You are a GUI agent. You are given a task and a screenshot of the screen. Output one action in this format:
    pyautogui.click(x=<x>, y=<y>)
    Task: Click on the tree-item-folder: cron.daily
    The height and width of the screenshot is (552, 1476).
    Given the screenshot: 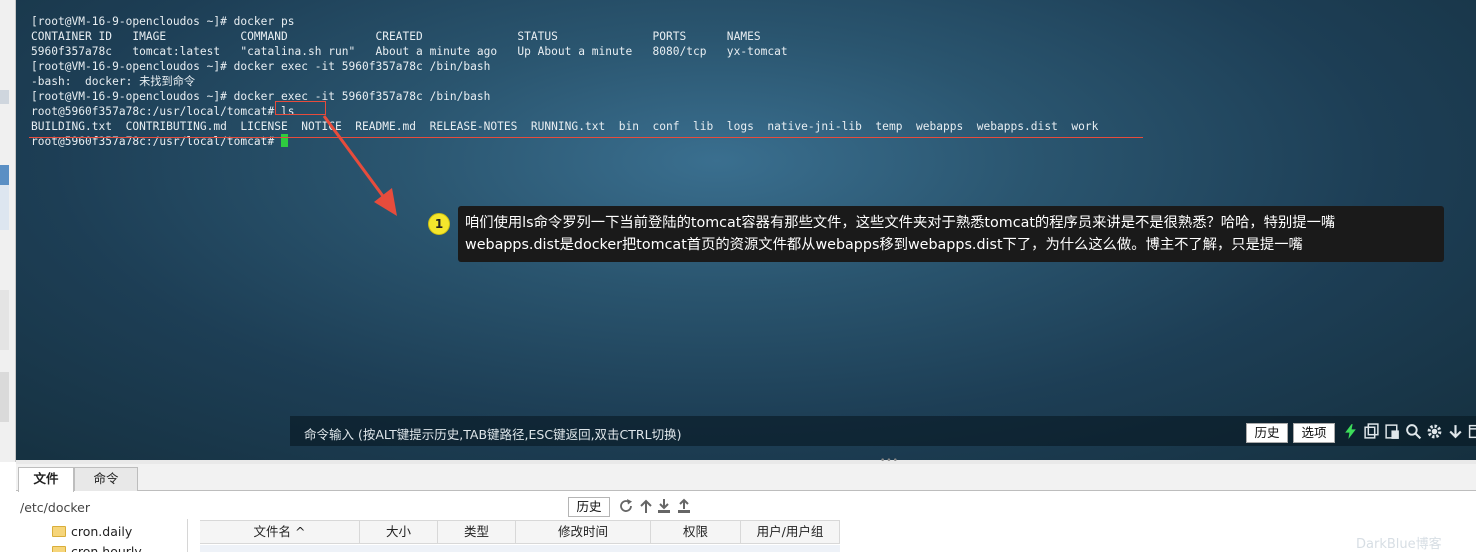 What is the action you would take?
    pyautogui.click(x=92, y=531)
    